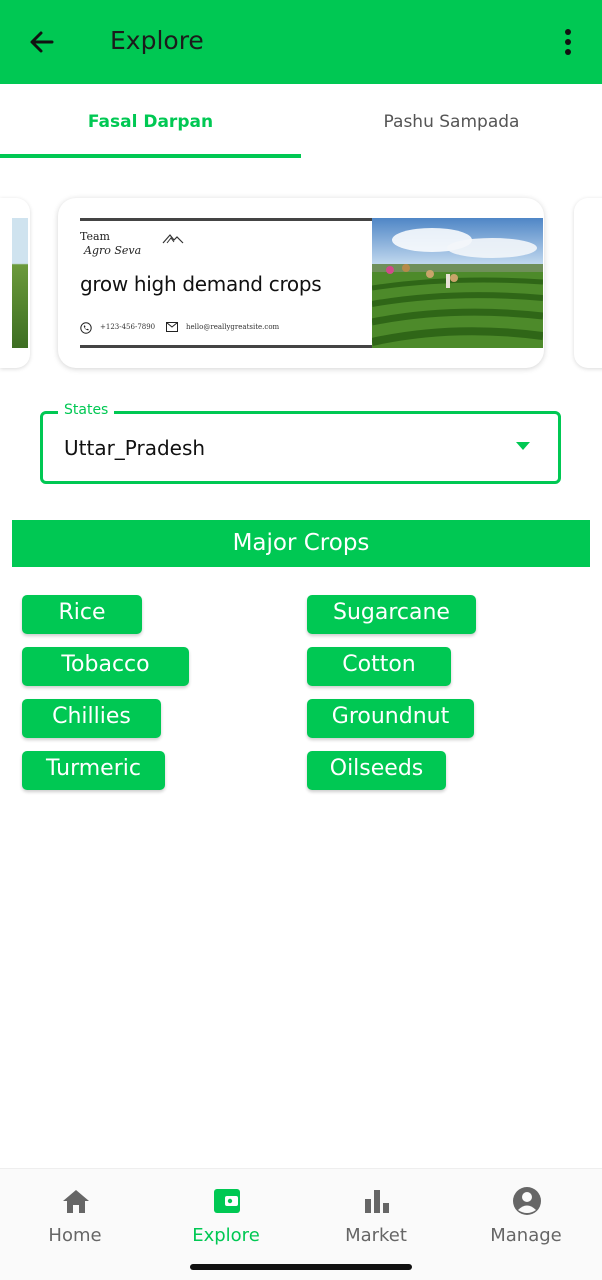 The image size is (602, 1280). What do you see at coordinates (150, 121) in the screenshot?
I see `tab-fasal-darpan: Fasal Darpan` at bounding box center [150, 121].